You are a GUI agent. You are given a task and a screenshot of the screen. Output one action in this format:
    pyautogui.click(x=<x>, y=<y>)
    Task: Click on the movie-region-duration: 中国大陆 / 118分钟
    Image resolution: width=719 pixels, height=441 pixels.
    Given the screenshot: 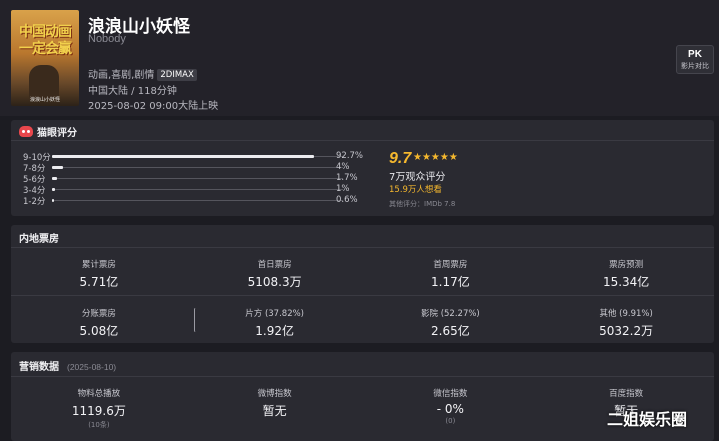 What is the action you would take?
    pyautogui.click(x=132, y=91)
    